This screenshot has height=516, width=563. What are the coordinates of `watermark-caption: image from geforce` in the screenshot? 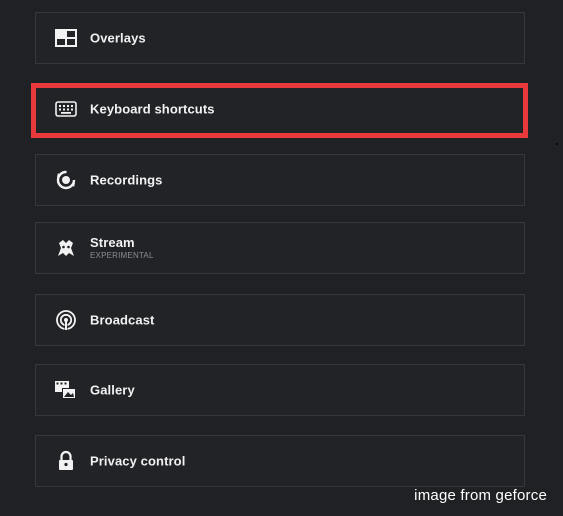 It's located at (480, 495).